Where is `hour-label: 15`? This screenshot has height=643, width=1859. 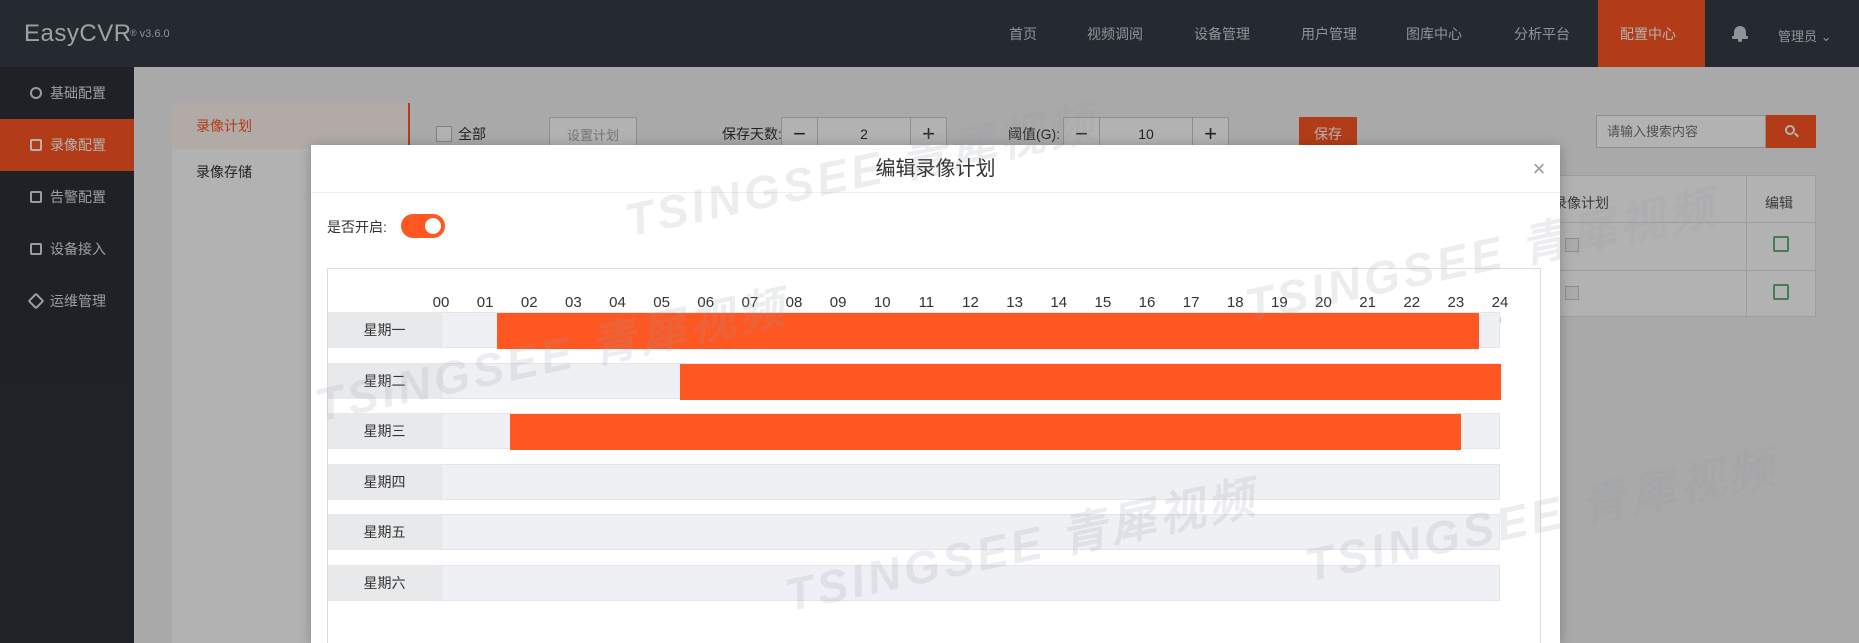 hour-label: 15 is located at coordinates (1103, 302).